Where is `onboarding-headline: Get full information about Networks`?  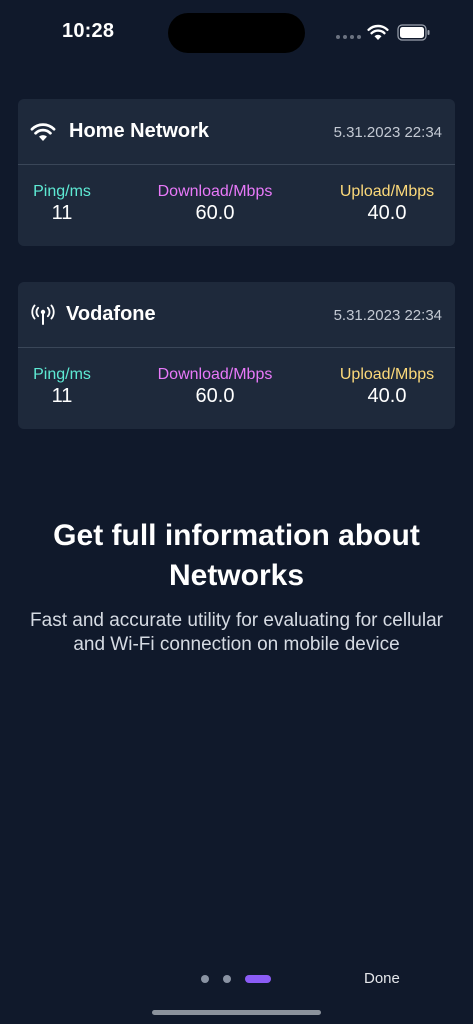
onboarding-headline: Get full information about Networks is located at coordinates (236, 555).